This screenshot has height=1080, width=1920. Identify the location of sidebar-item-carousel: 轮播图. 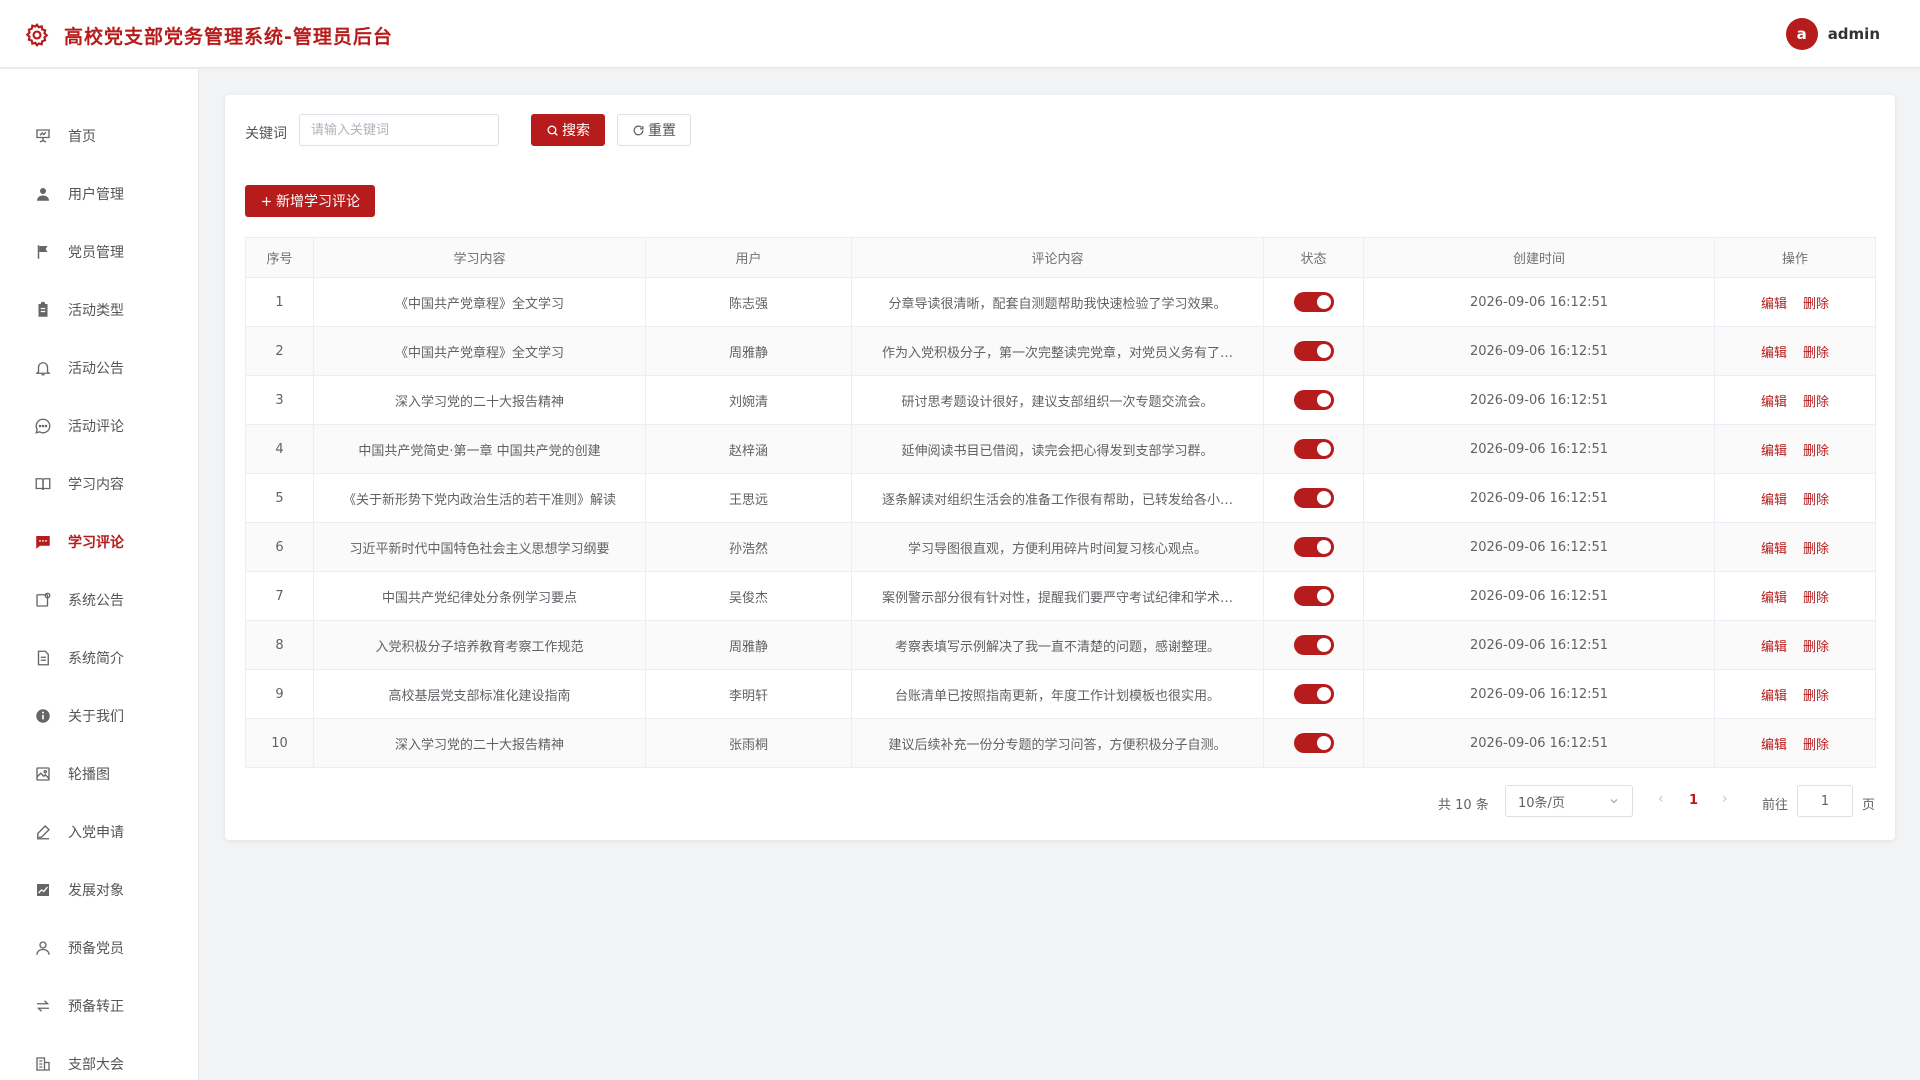
(99, 774).